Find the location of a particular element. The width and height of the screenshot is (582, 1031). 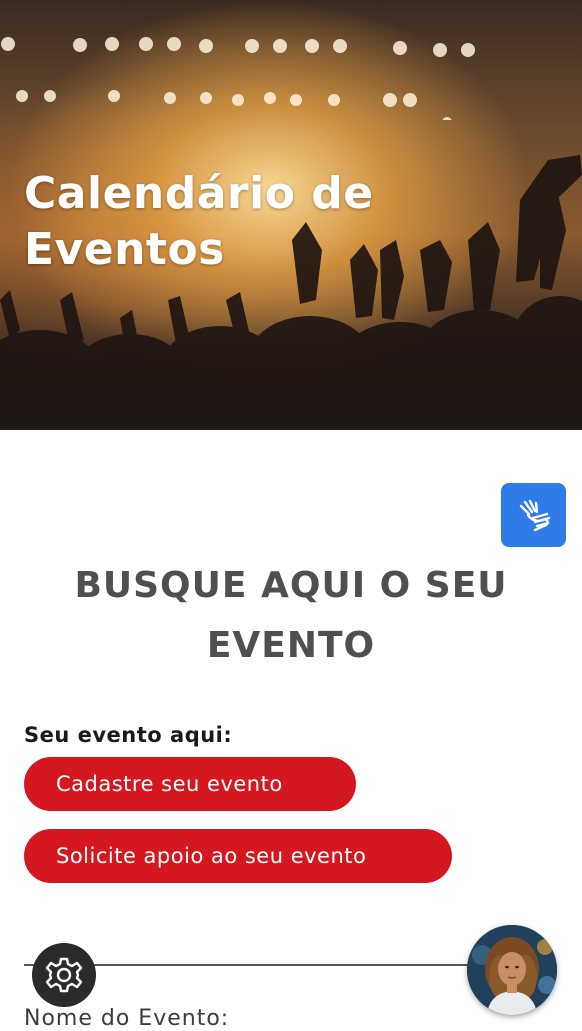

sign-language-hands-icon is located at coordinates (534, 515).